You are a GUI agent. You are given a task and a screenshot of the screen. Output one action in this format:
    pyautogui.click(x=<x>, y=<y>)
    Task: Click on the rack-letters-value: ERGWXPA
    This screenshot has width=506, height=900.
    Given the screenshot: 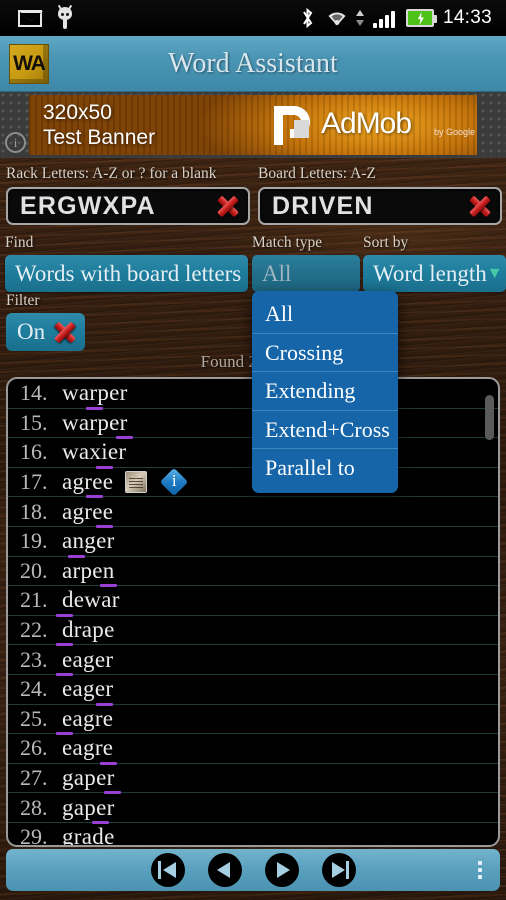 What is the action you would take?
    pyautogui.click(x=88, y=205)
    